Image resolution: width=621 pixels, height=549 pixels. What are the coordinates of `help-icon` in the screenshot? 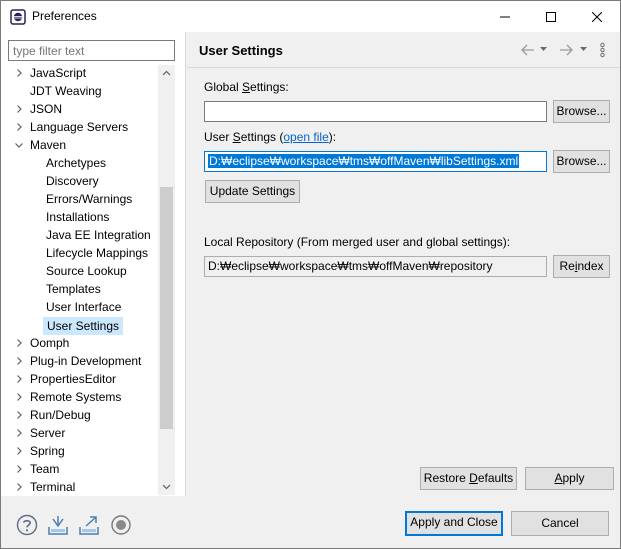 It's located at (27, 525).